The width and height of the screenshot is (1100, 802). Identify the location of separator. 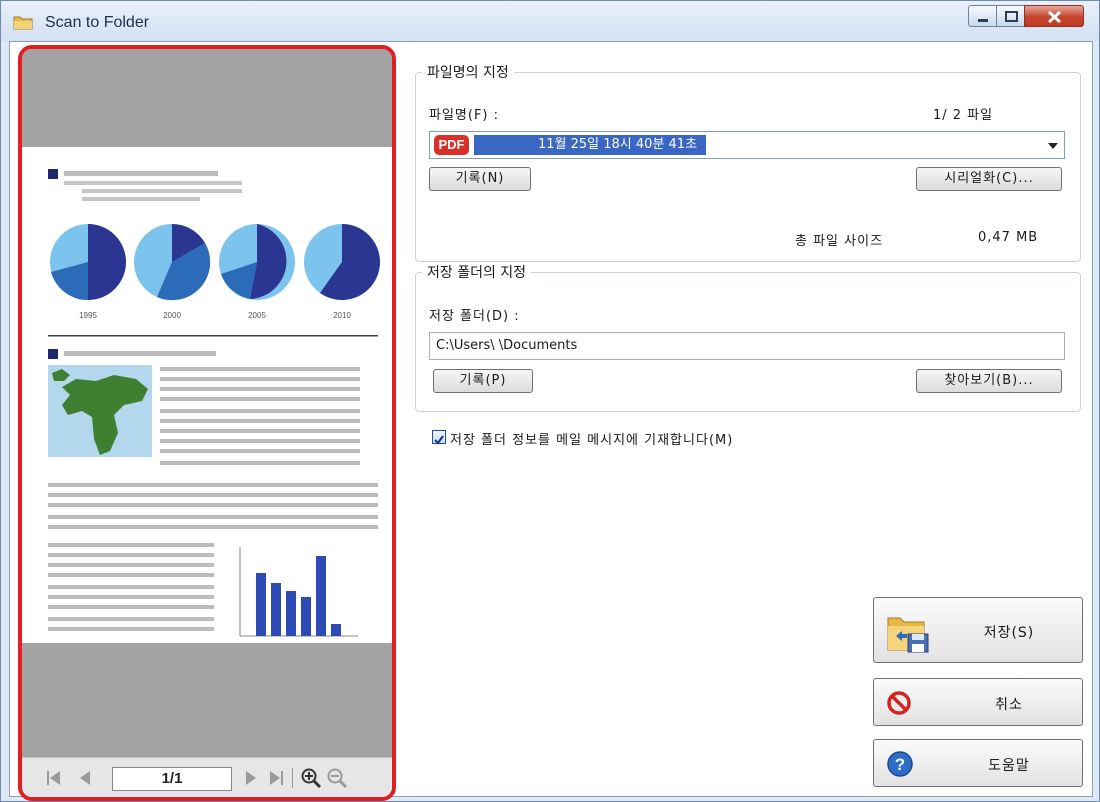
(292, 778).